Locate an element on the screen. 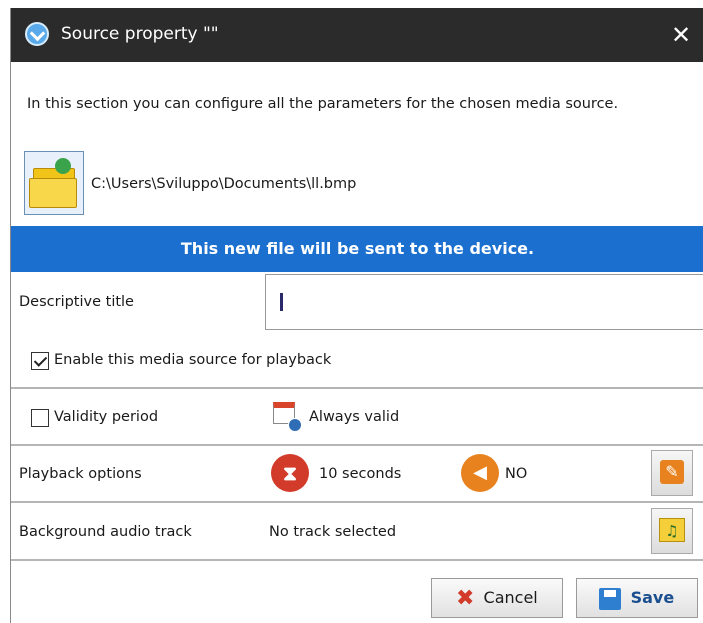 The image size is (703, 623). cancel-button-label: Cancel is located at coordinates (510, 597).